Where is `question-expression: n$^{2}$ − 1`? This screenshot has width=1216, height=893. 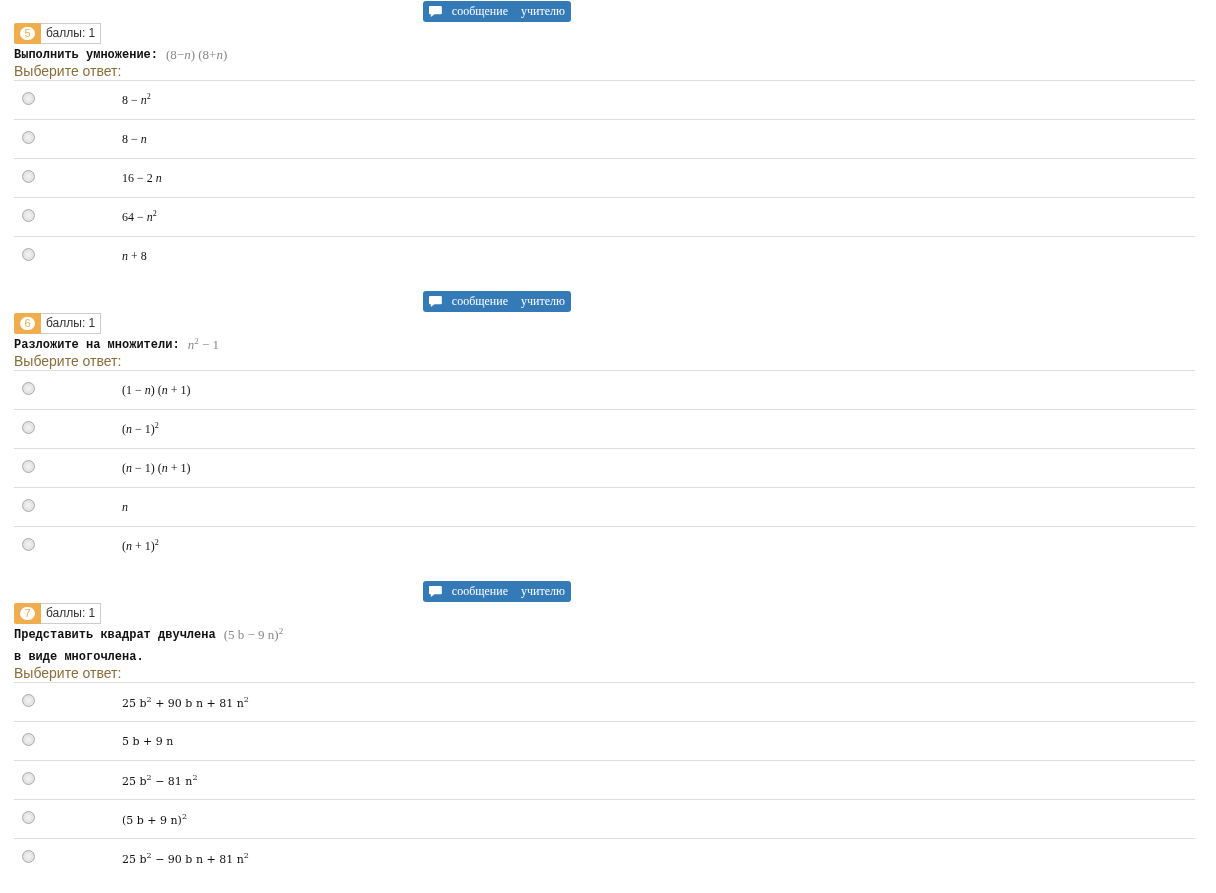
question-expression: n$^{2}$ − 1 is located at coordinates (203, 345).